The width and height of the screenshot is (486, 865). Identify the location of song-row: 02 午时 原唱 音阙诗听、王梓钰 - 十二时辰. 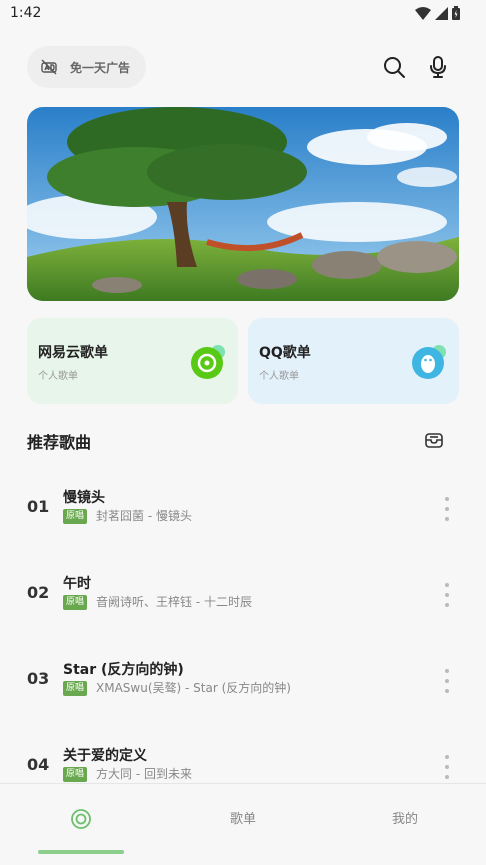
(243, 599).